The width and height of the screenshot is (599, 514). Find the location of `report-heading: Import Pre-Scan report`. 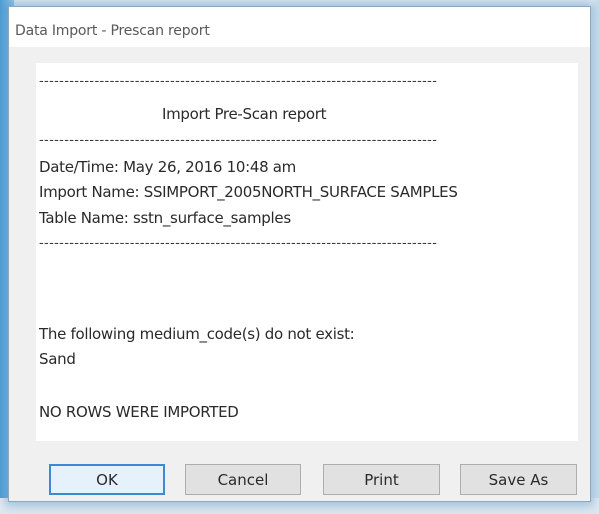

report-heading: Import Pre-Scan report is located at coordinates (244, 114).